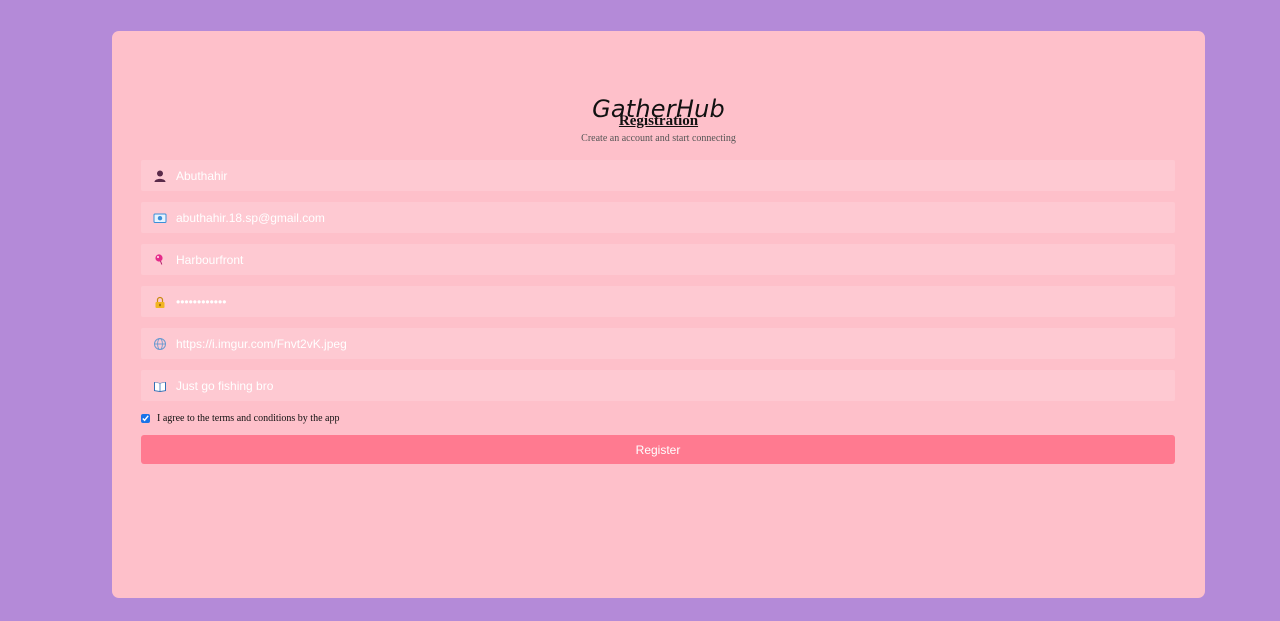 This screenshot has width=1280, height=621. What do you see at coordinates (145, 418) in the screenshot?
I see `agree-terms-checkbox` at bounding box center [145, 418].